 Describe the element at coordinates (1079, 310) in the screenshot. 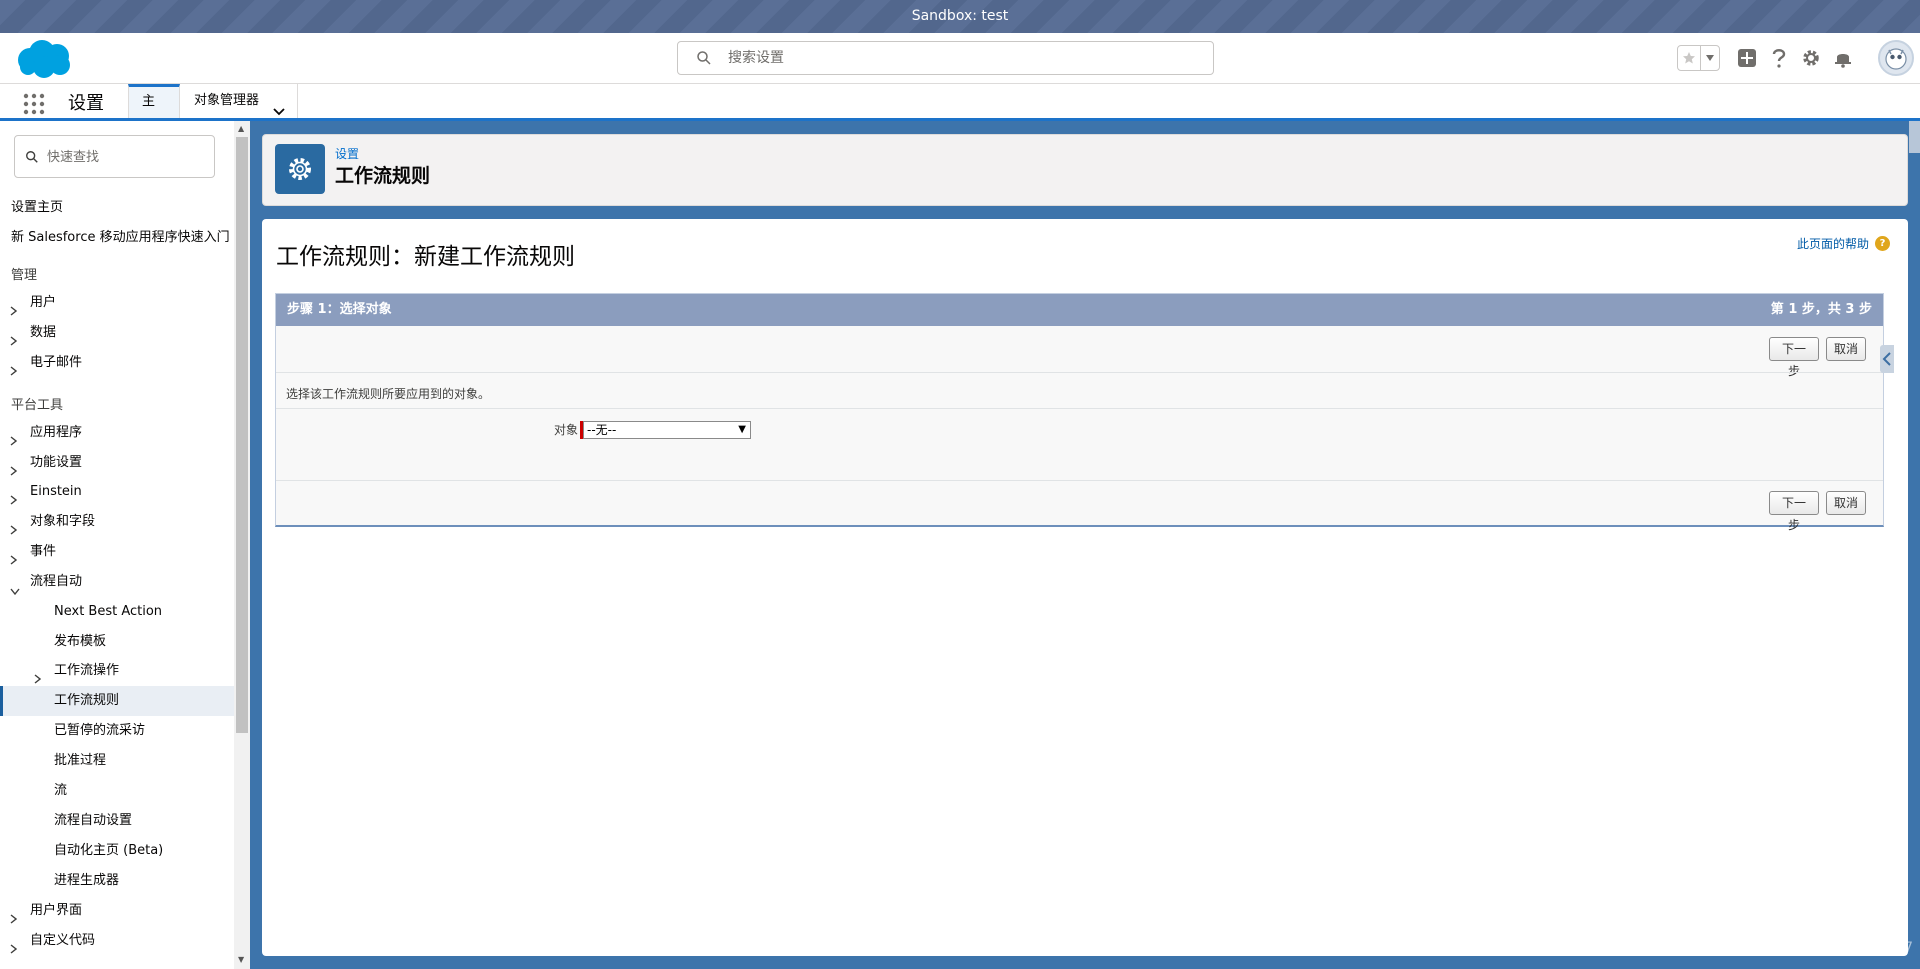

I see `step-header: 步骤 1：选择对象 第 1 步，共 3 步` at that location.